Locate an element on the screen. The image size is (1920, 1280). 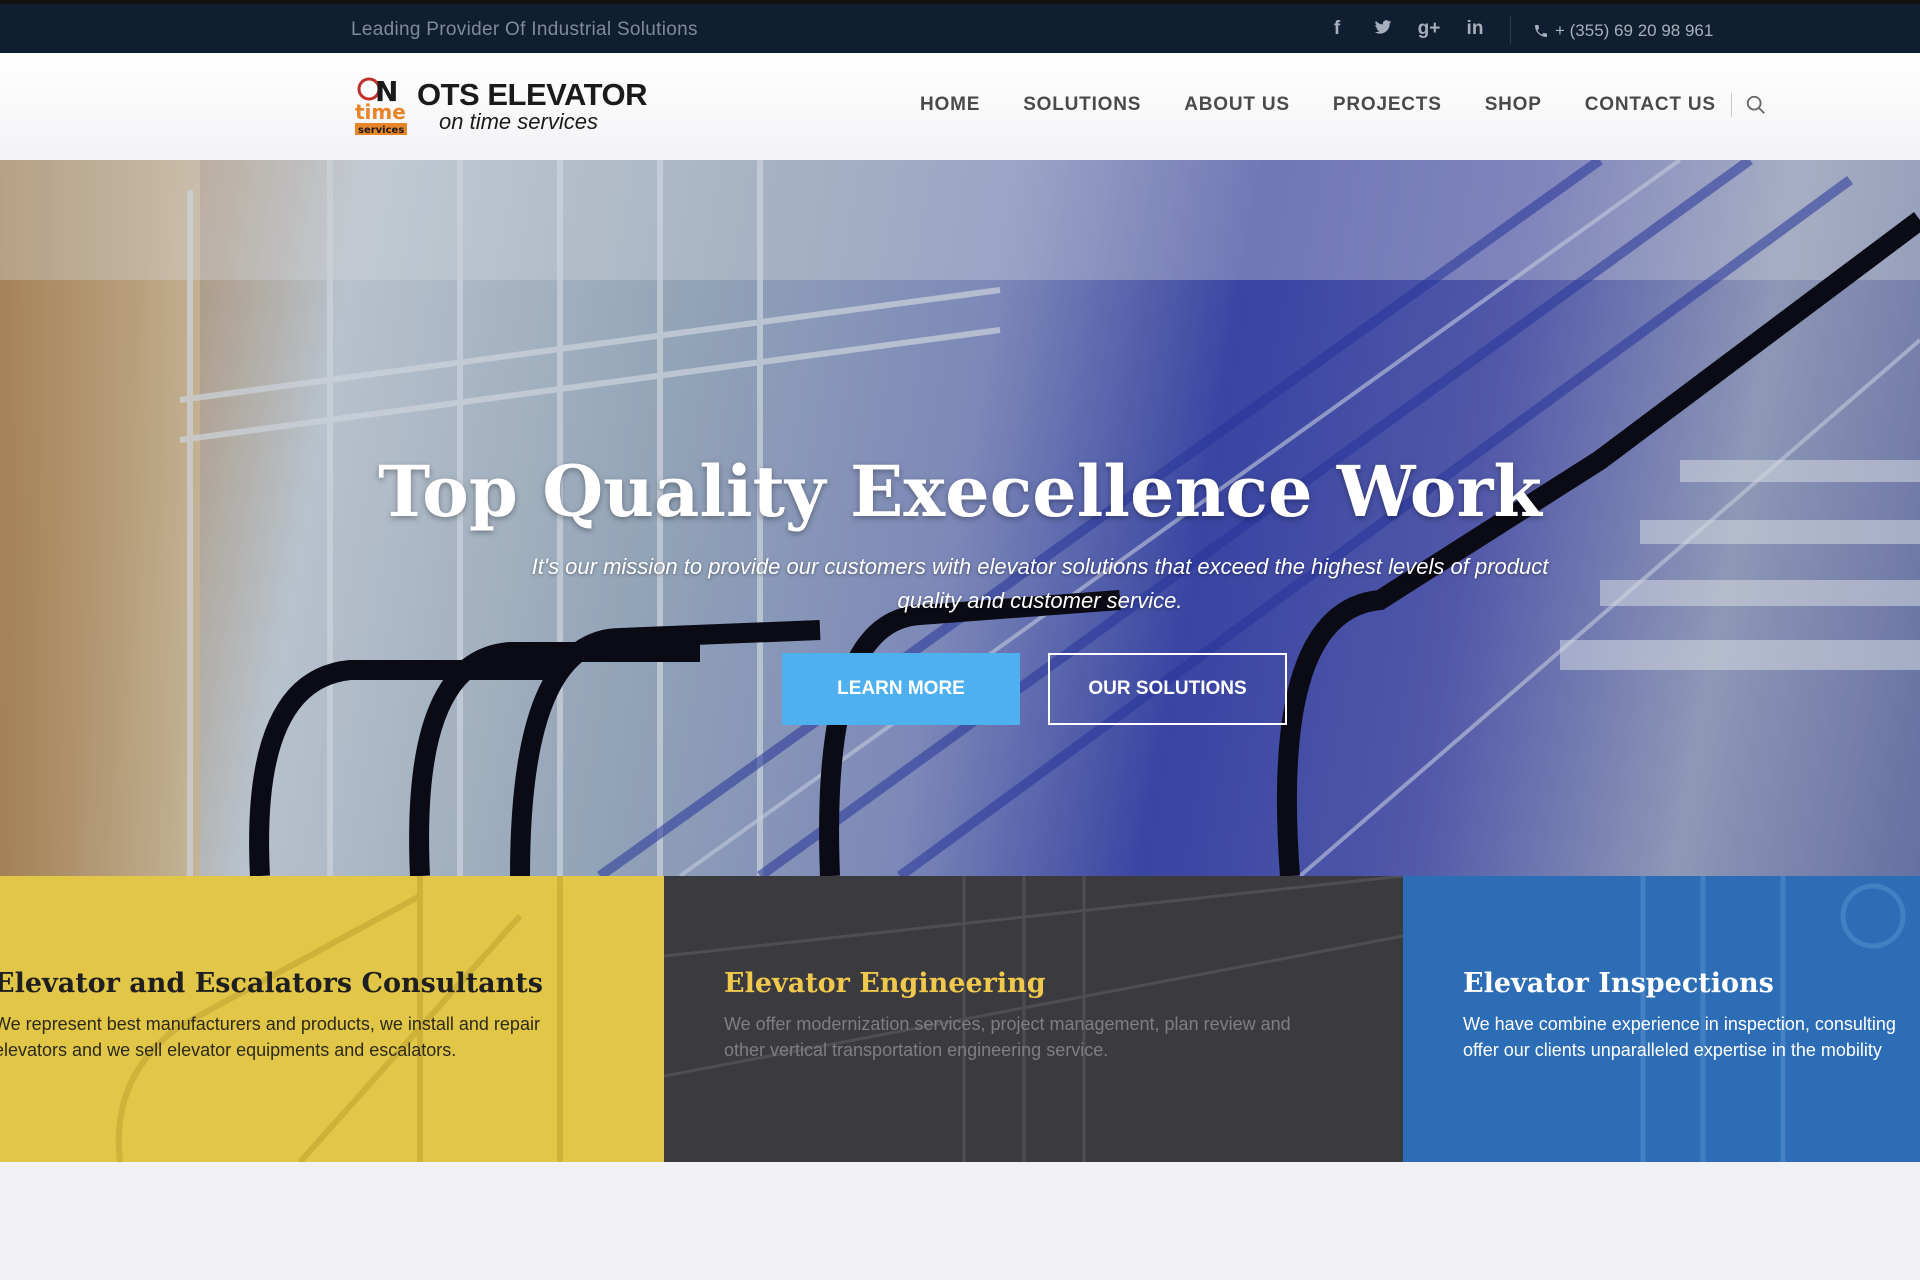
phone-icon is located at coordinates (1541, 31).